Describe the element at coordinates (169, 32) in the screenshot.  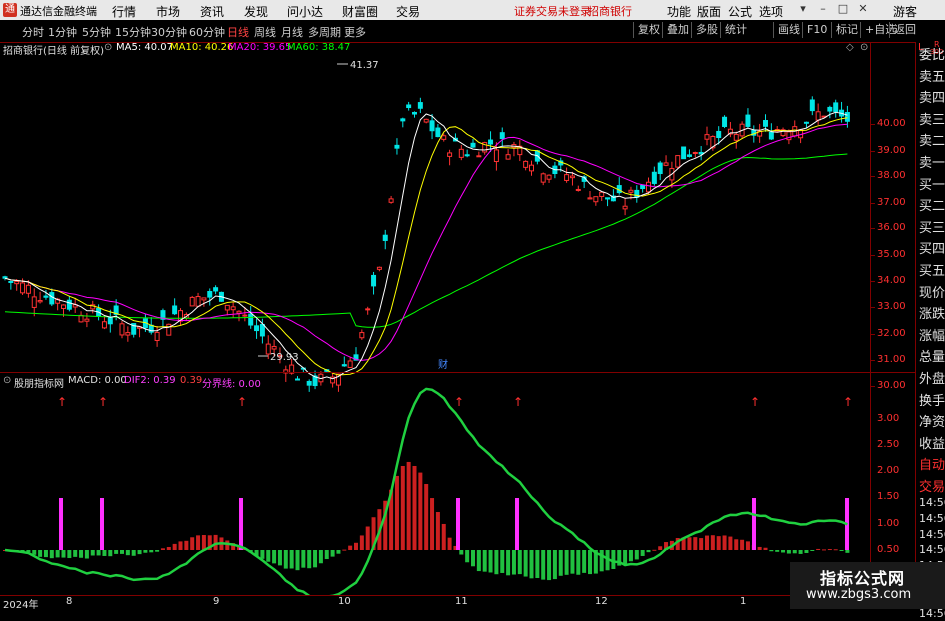
I see `period-30min: 30分钟` at that location.